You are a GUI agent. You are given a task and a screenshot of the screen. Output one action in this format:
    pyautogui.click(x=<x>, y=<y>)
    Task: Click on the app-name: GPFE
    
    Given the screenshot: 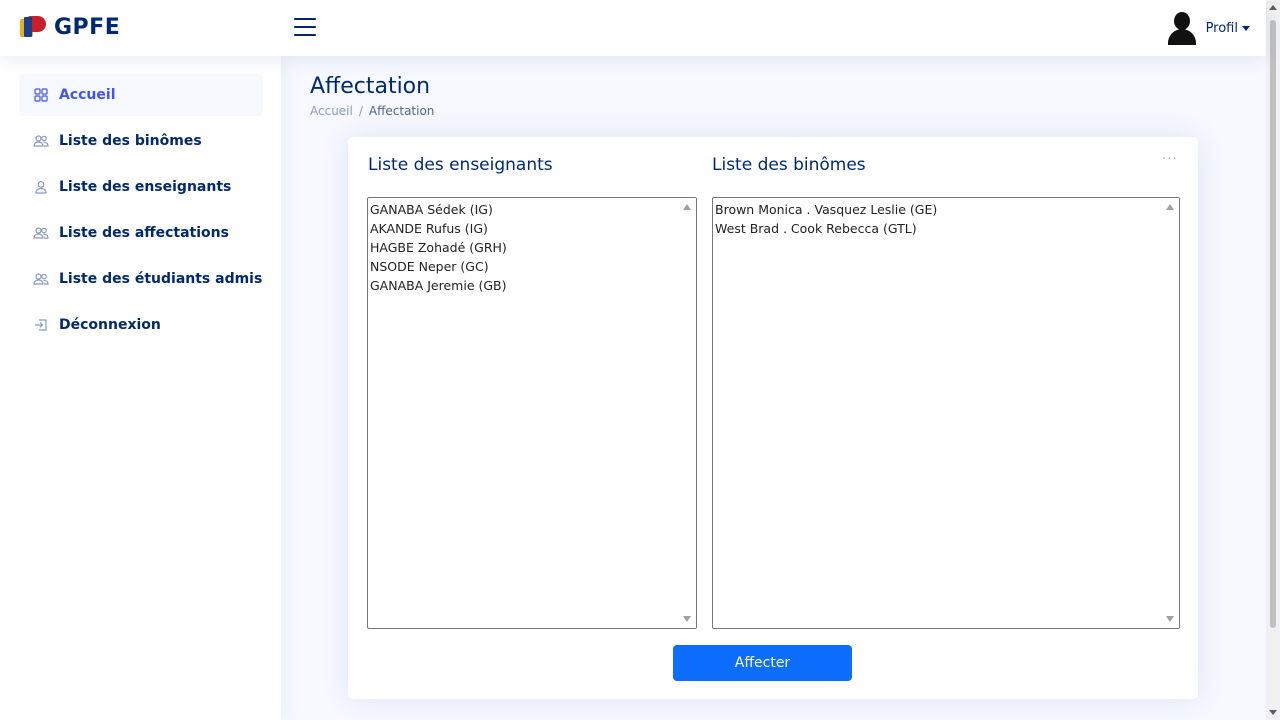 What is the action you would take?
    pyautogui.click(x=87, y=27)
    